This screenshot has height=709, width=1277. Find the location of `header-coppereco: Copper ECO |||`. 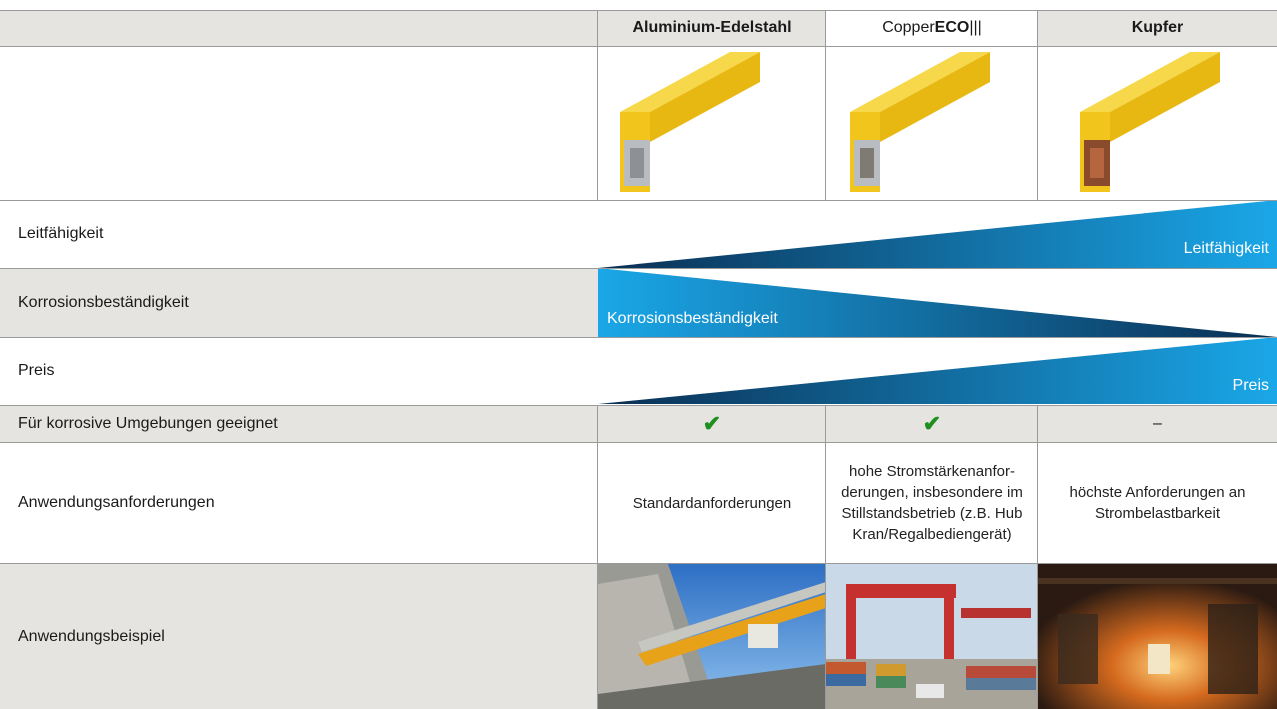

header-coppereco: Copper ECO ||| is located at coordinates (932, 28).